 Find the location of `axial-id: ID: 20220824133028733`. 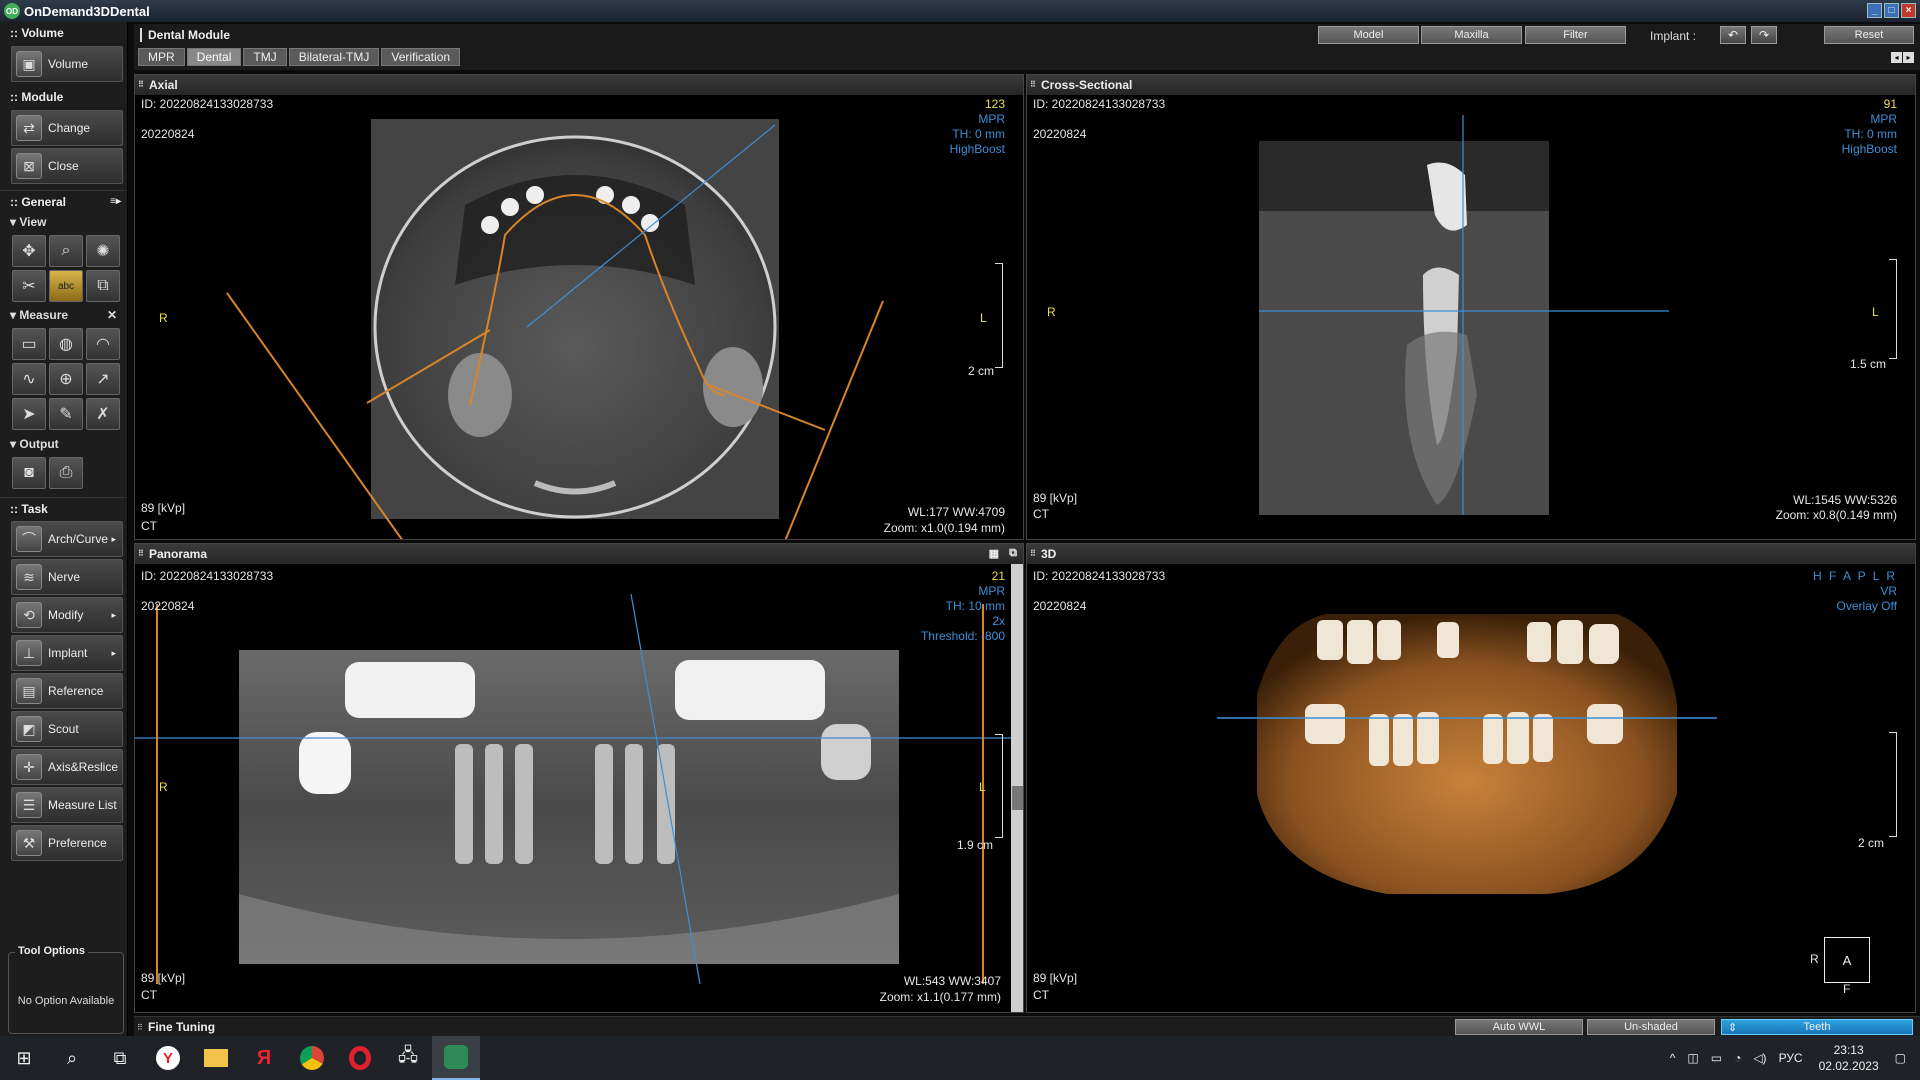

axial-id: ID: 20220824133028733 is located at coordinates (207, 104).